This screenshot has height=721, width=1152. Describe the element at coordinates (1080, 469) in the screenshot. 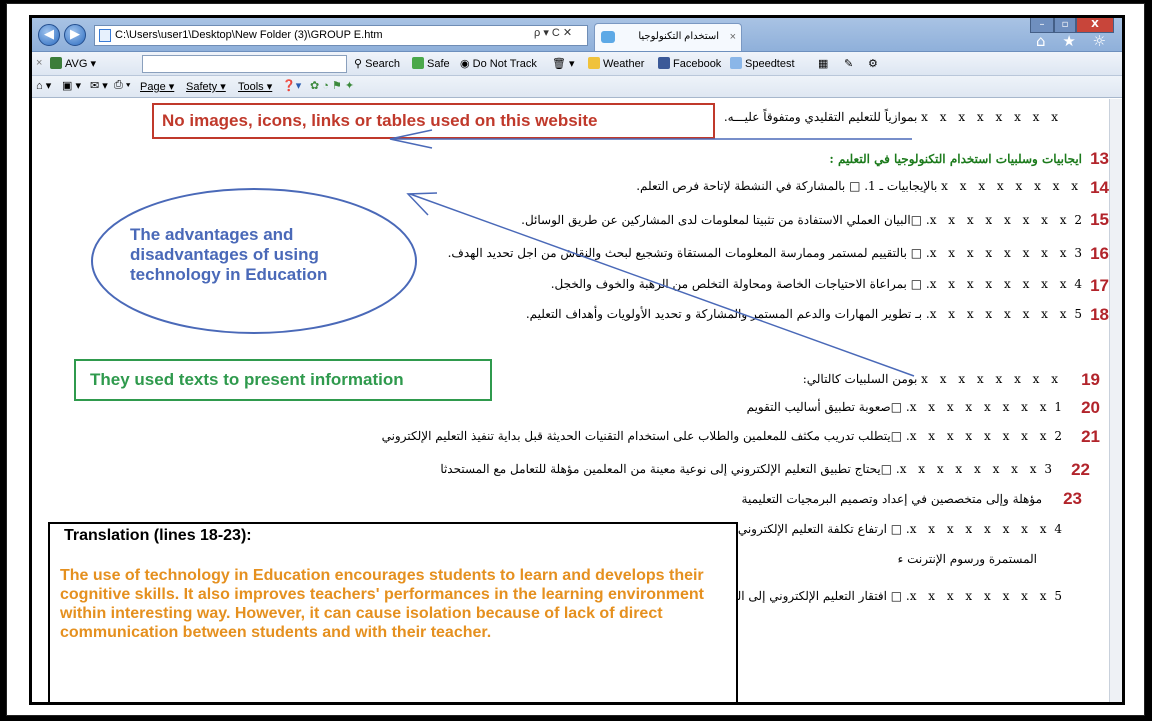

I see `line-number: 22` at that location.